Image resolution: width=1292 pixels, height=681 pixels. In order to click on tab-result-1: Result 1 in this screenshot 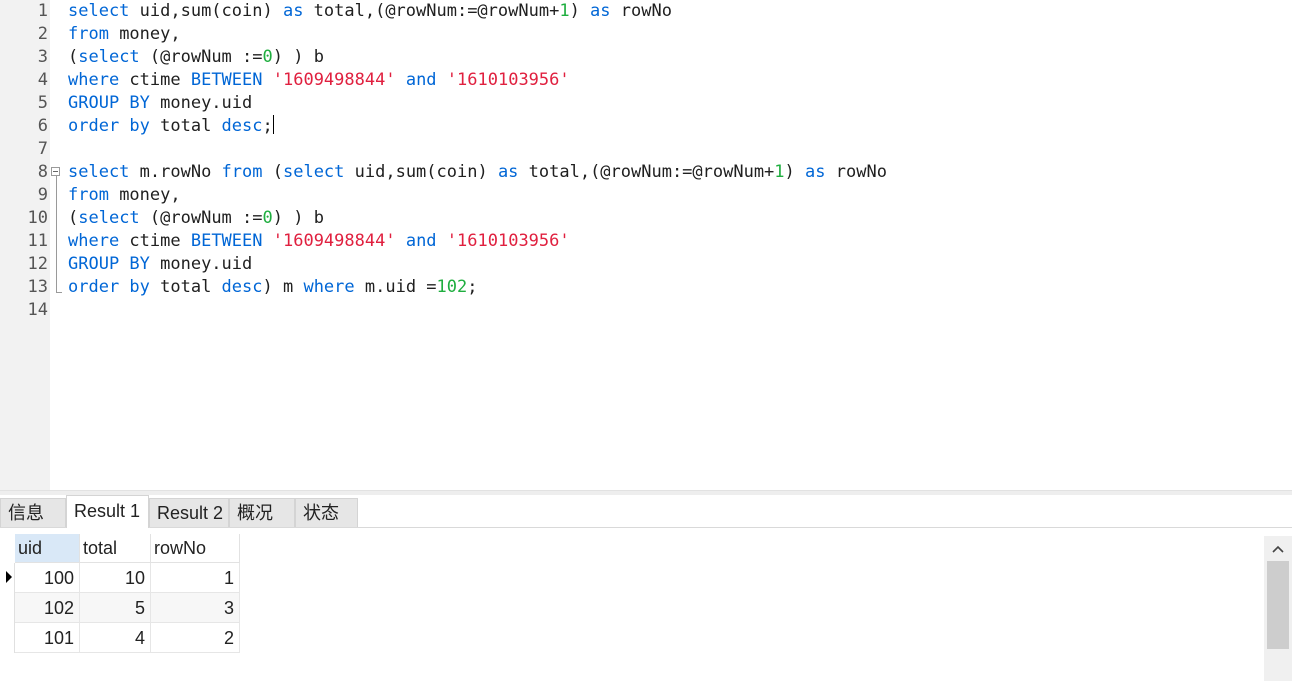, I will do `click(107, 511)`.